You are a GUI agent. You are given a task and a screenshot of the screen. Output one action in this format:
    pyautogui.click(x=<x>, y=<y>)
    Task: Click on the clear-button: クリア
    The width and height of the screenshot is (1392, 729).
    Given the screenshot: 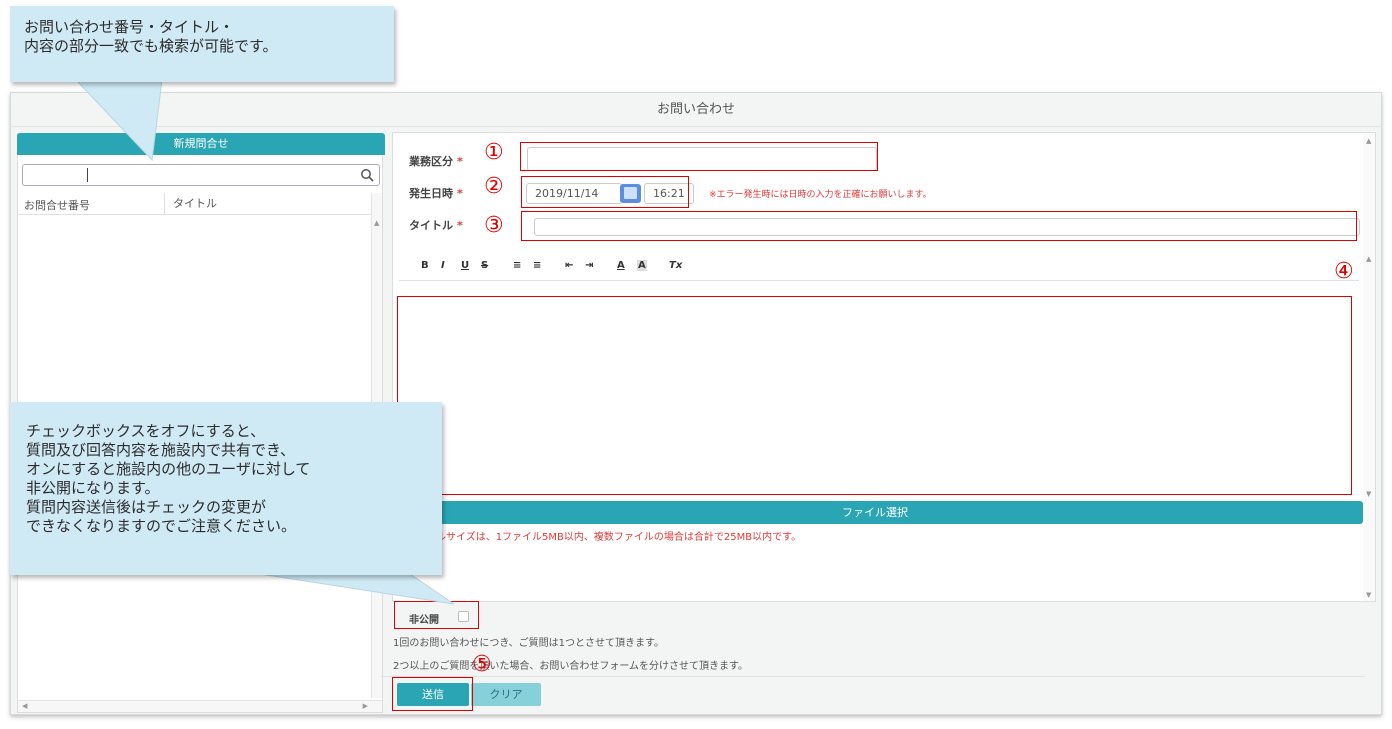 What is the action you would take?
    pyautogui.click(x=506, y=694)
    